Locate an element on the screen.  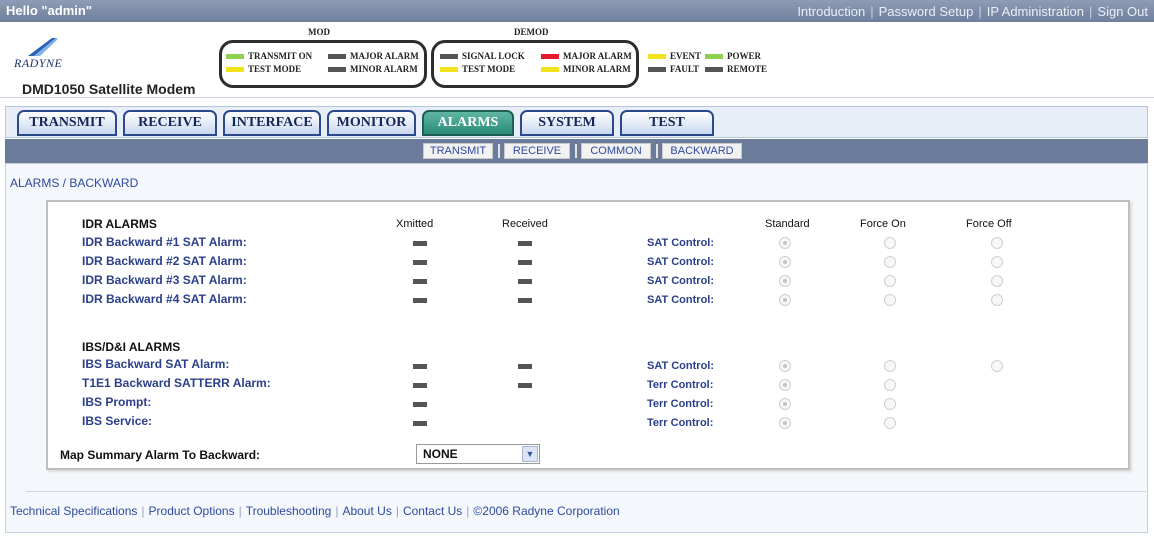
ibs-service-control-label: Terr Control: is located at coordinates (680, 423).